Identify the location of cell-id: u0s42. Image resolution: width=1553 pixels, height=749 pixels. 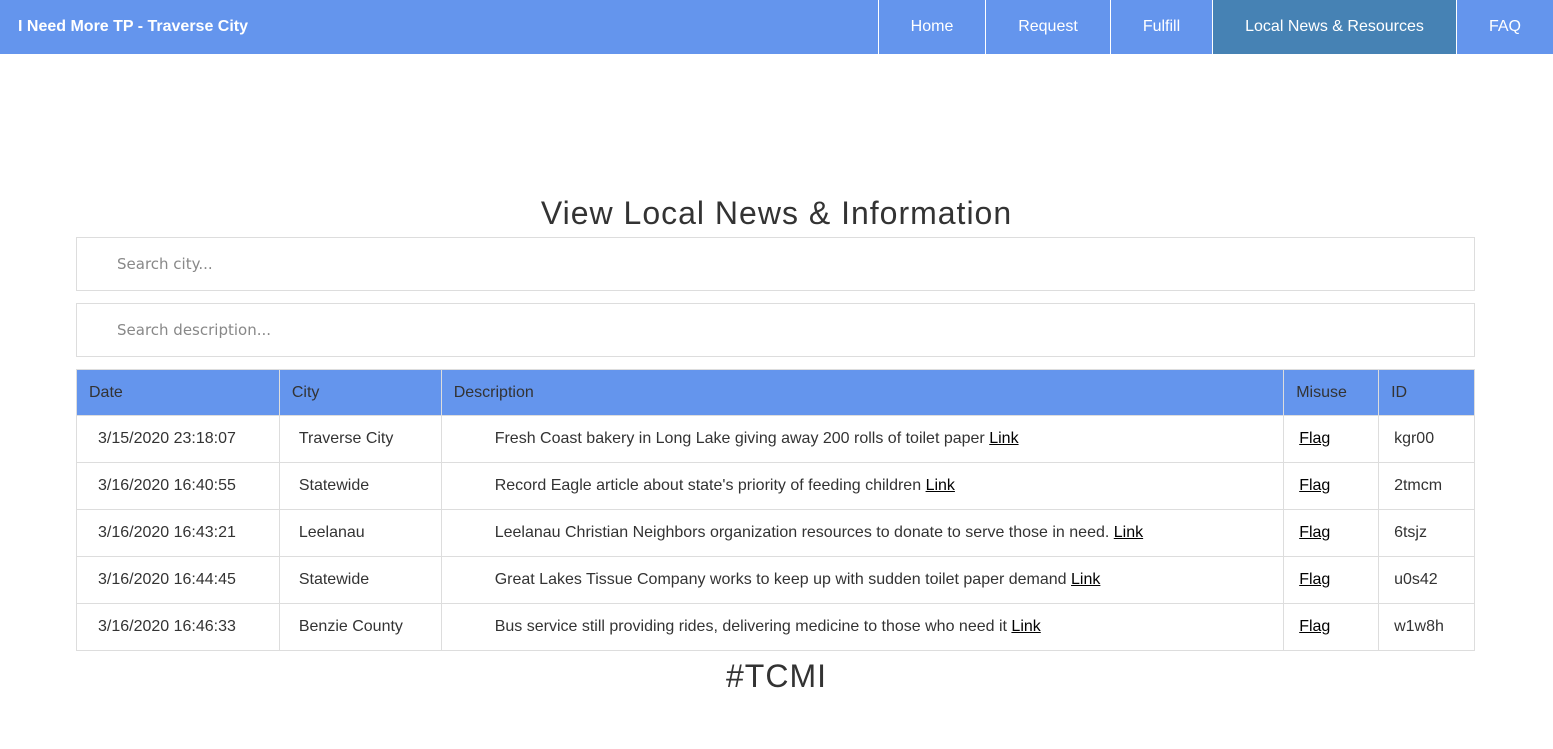
(1426, 580).